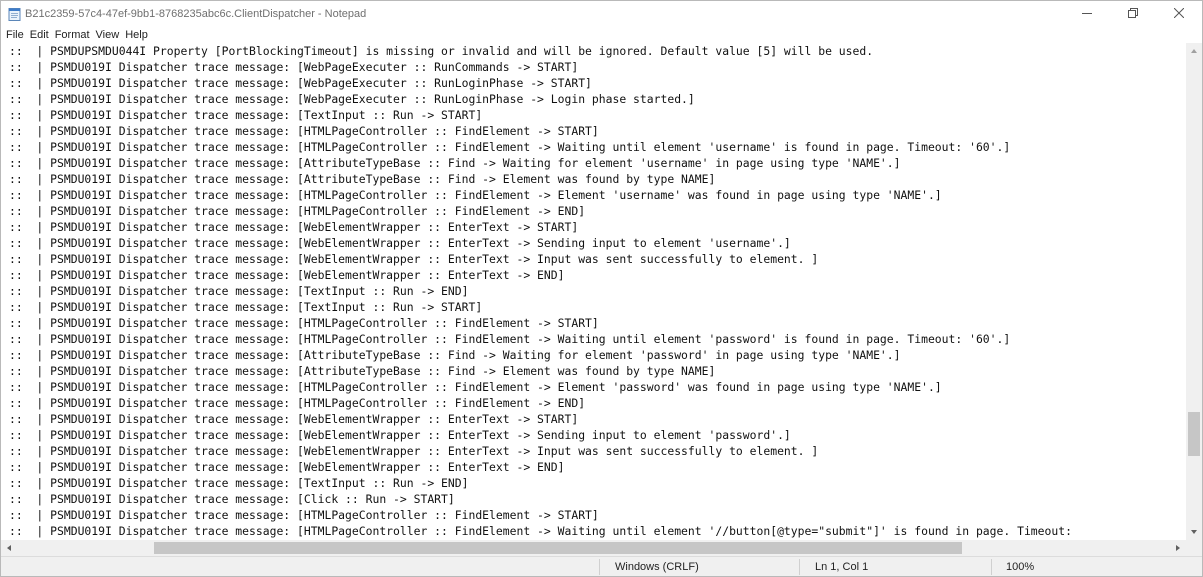  Describe the element at coordinates (1194, 548) in the screenshot. I see `scrollbar-corner` at that location.